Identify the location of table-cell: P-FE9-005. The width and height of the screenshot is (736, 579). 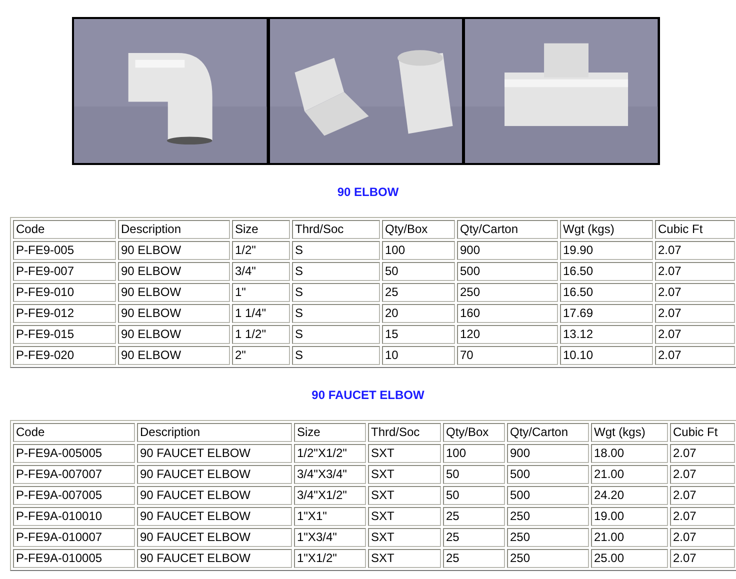
(64, 250).